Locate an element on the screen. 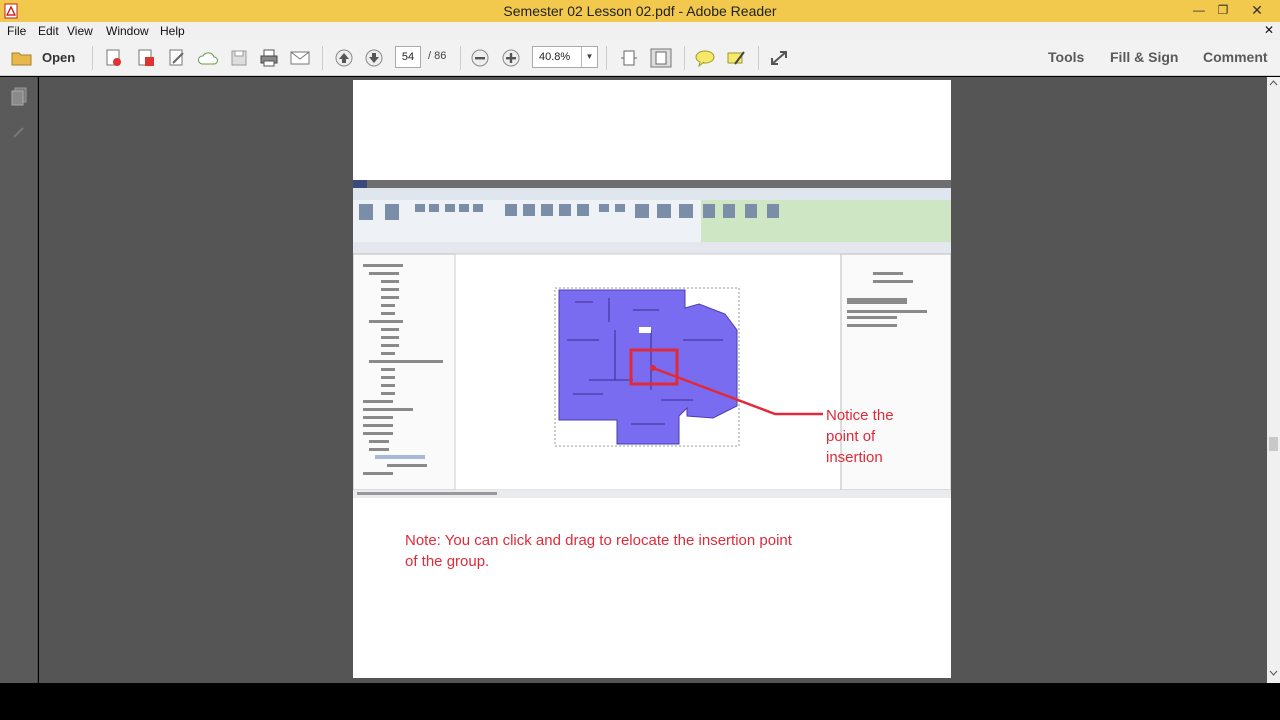 The image size is (1280, 720). tools-pane-button: Tools is located at coordinates (1066, 57).